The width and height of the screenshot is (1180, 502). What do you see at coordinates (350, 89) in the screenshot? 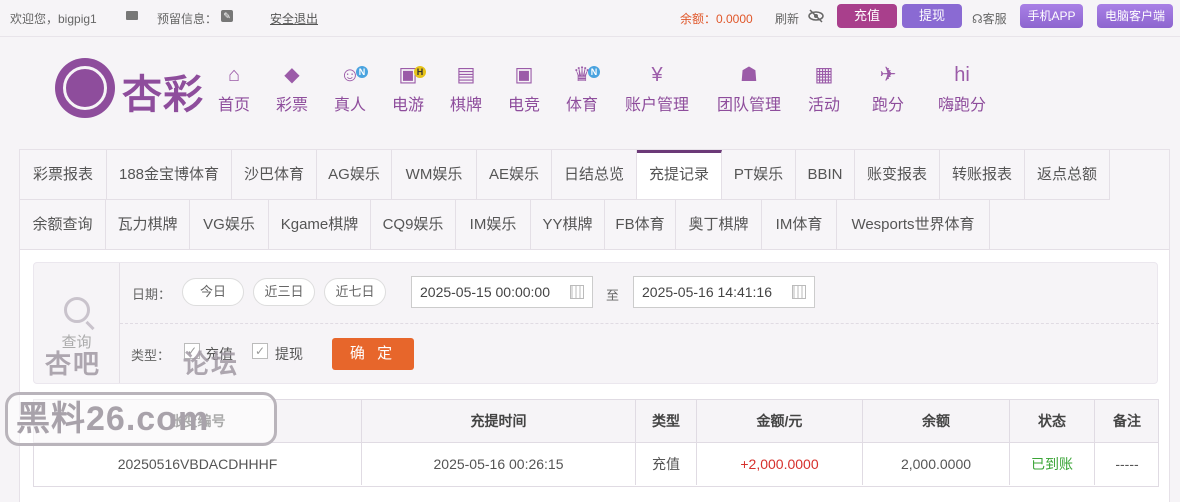
I see `nav-item-2: ☺ 真人 N` at bounding box center [350, 89].